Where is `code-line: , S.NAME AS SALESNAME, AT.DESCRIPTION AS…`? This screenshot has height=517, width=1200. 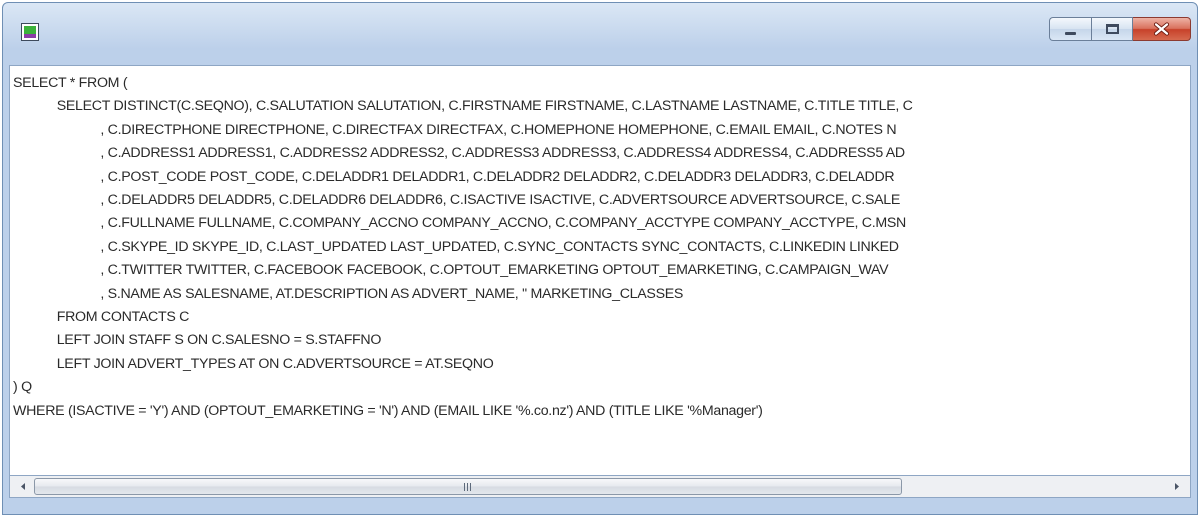 code-line: , S.NAME AS SALESNAME, AT.DESCRIPTION AS… is located at coordinates (348, 293).